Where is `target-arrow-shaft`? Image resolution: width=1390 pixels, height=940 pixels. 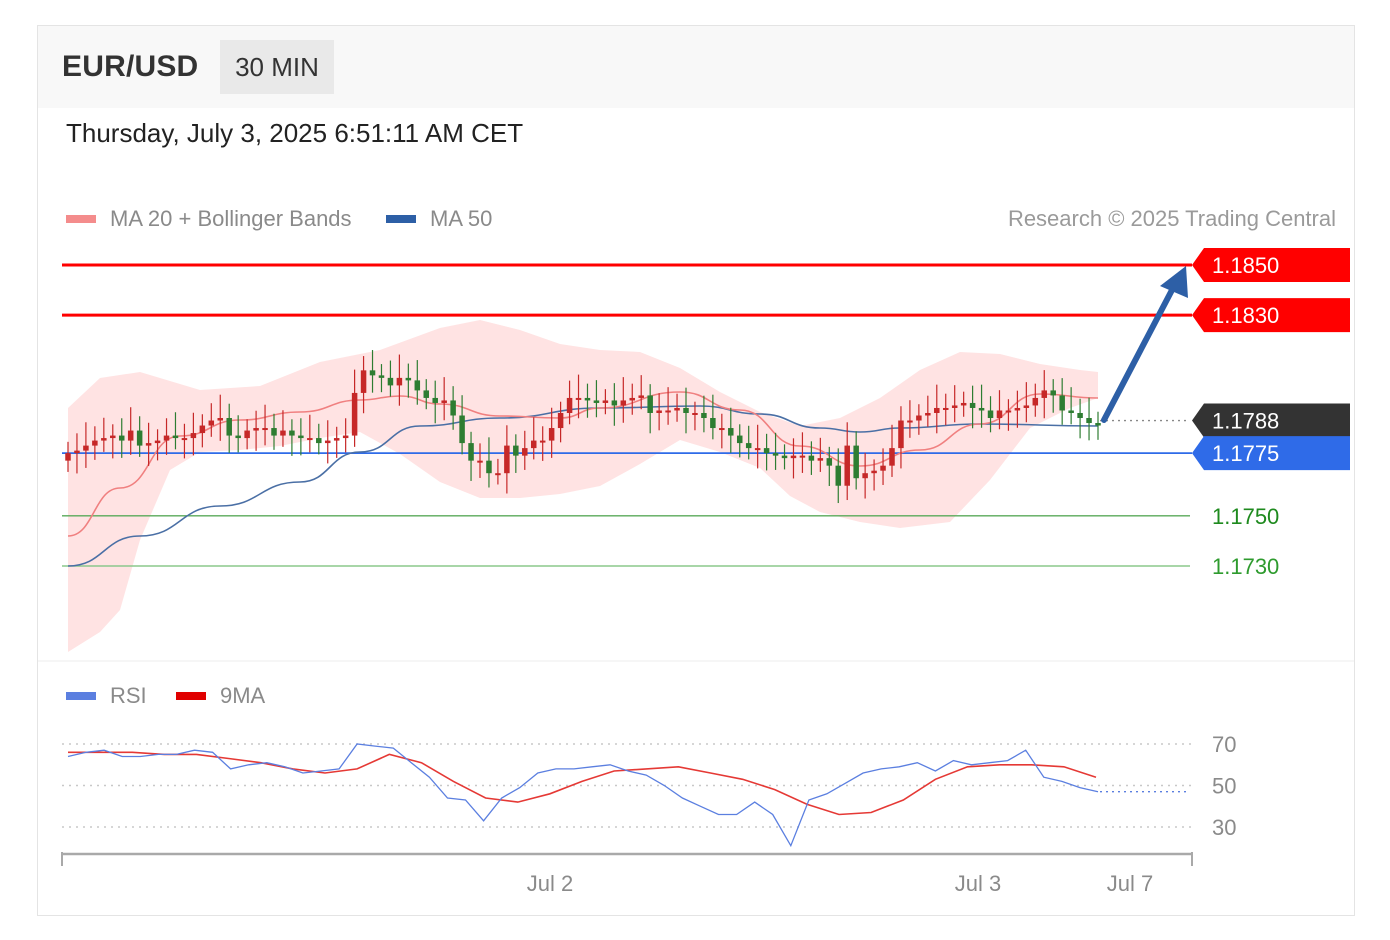 target-arrow-shaft is located at coordinates (1138, 355).